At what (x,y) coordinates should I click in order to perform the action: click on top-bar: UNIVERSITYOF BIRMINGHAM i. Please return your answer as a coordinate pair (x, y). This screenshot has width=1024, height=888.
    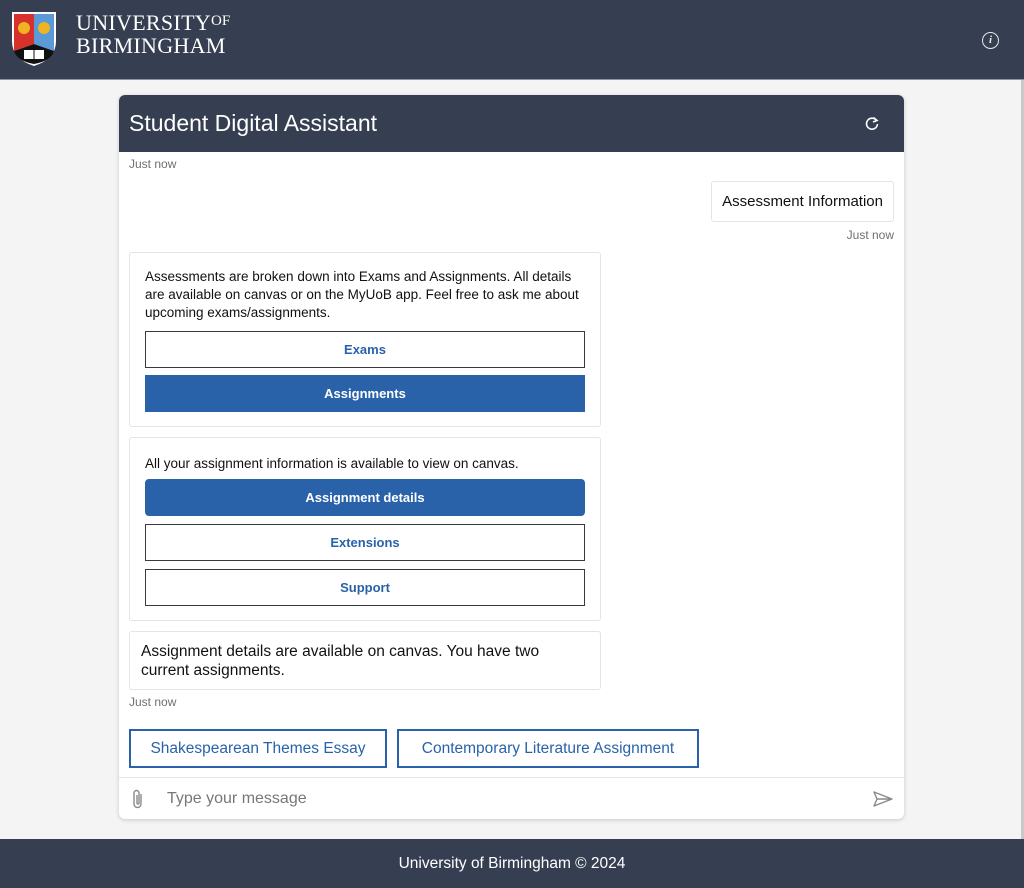
    Looking at the image, I should click on (512, 40).